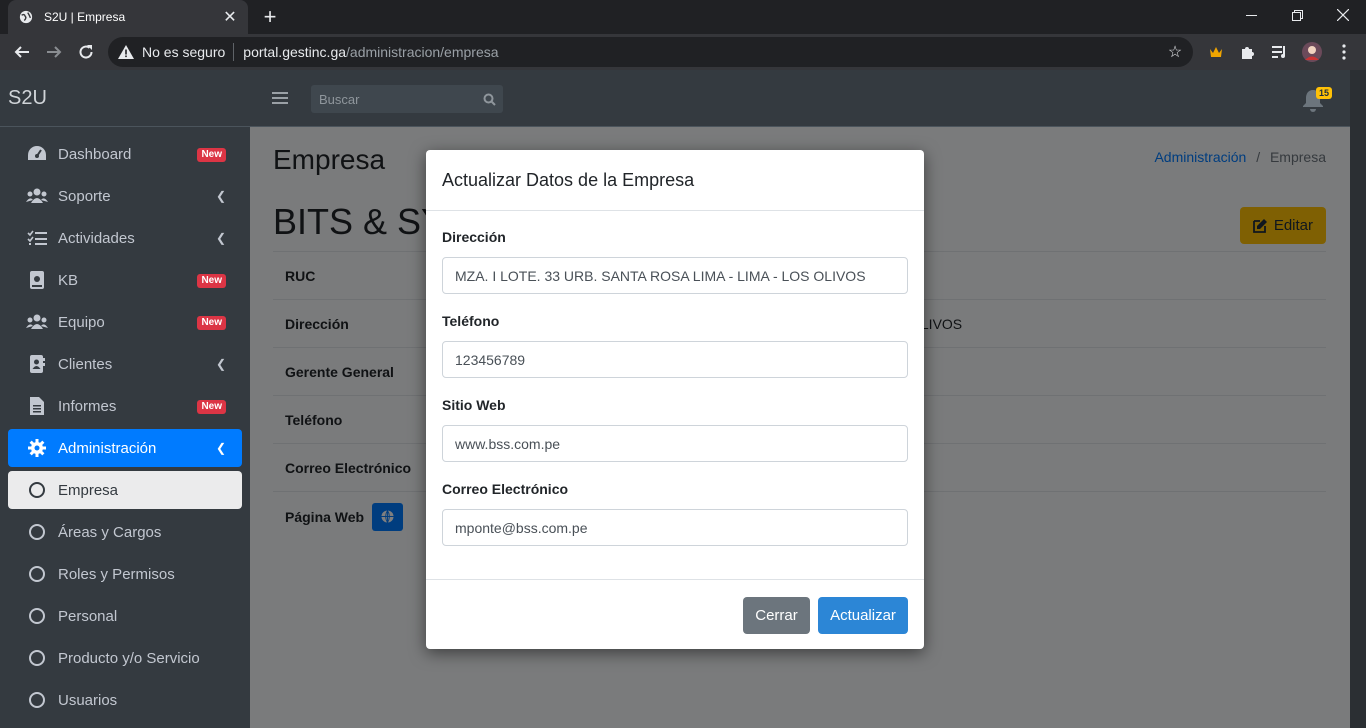 The width and height of the screenshot is (1366, 728). What do you see at coordinates (489, 99) in the screenshot?
I see `search-icon` at bounding box center [489, 99].